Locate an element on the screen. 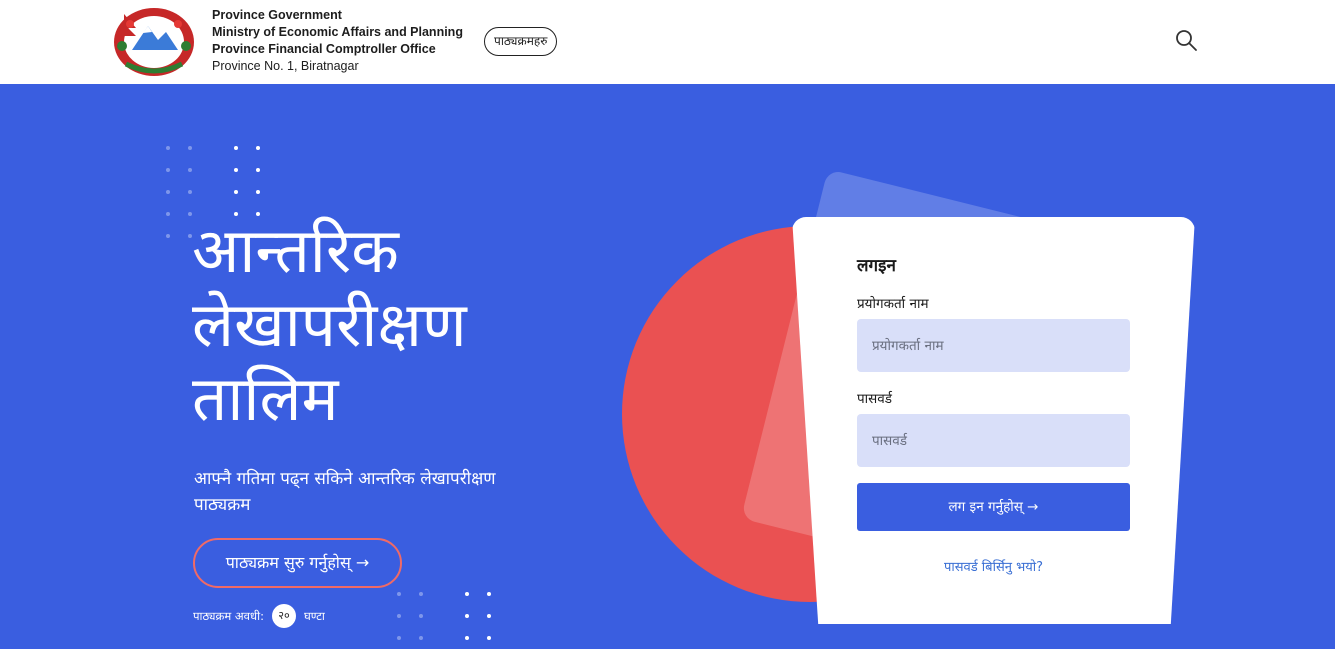  hero-title-line-2: लेखापरीक्षण is located at coordinates (329, 324).